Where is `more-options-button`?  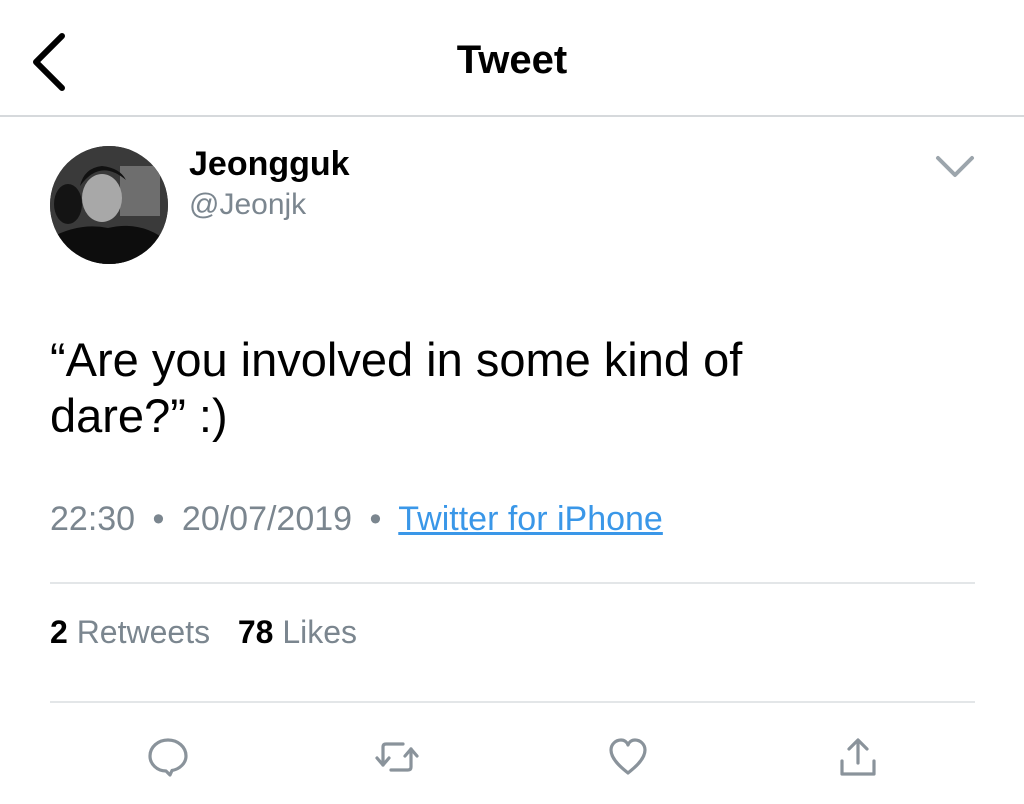 more-options-button is located at coordinates (955, 167).